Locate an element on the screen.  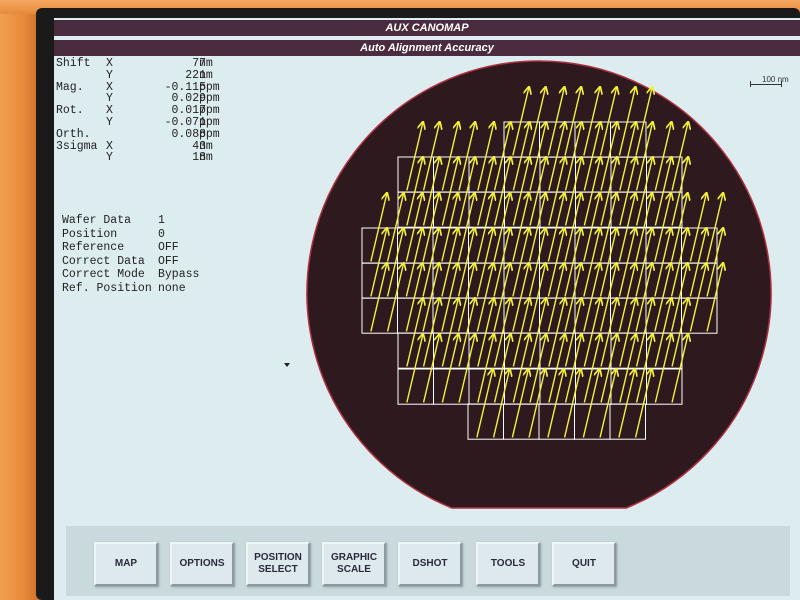
stat-row: Orth. 0.088 ppm is located at coordinates (138, 134).